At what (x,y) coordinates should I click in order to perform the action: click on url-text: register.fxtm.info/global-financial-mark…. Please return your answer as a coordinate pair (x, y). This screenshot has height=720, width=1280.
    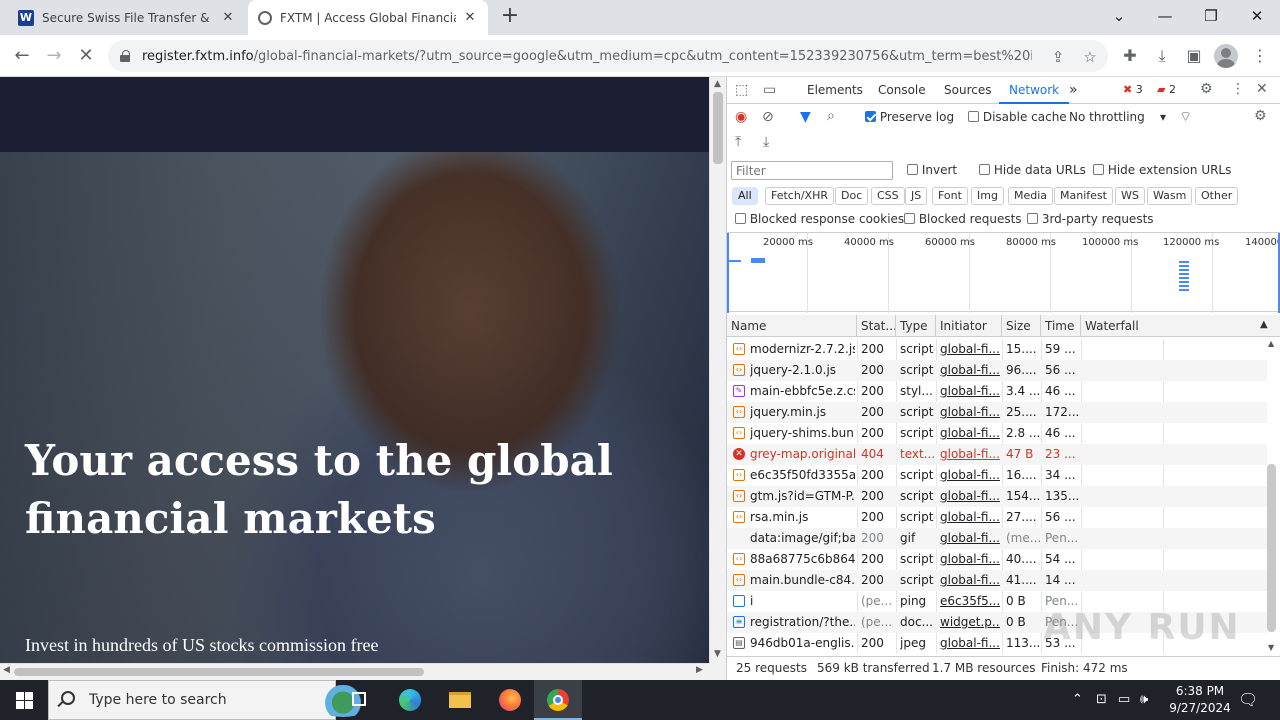
    Looking at the image, I should click on (587, 56).